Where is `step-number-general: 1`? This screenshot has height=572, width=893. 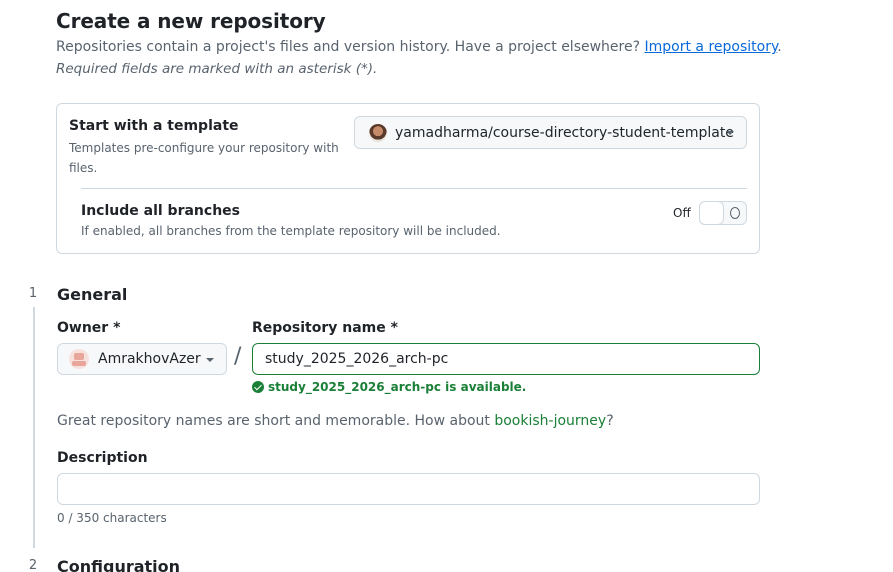 step-number-general: 1 is located at coordinates (33, 294).